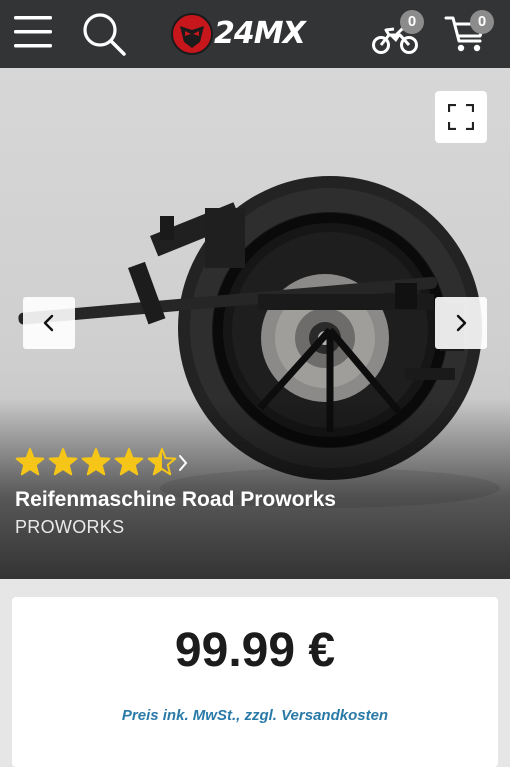 The width and height of the screenshot is (510, 767). What do you see at coordinates (175, 499) in the screenshot?
I see `product-title: Reifenmaschine Road Proworks` at bounding box center [175, 499].